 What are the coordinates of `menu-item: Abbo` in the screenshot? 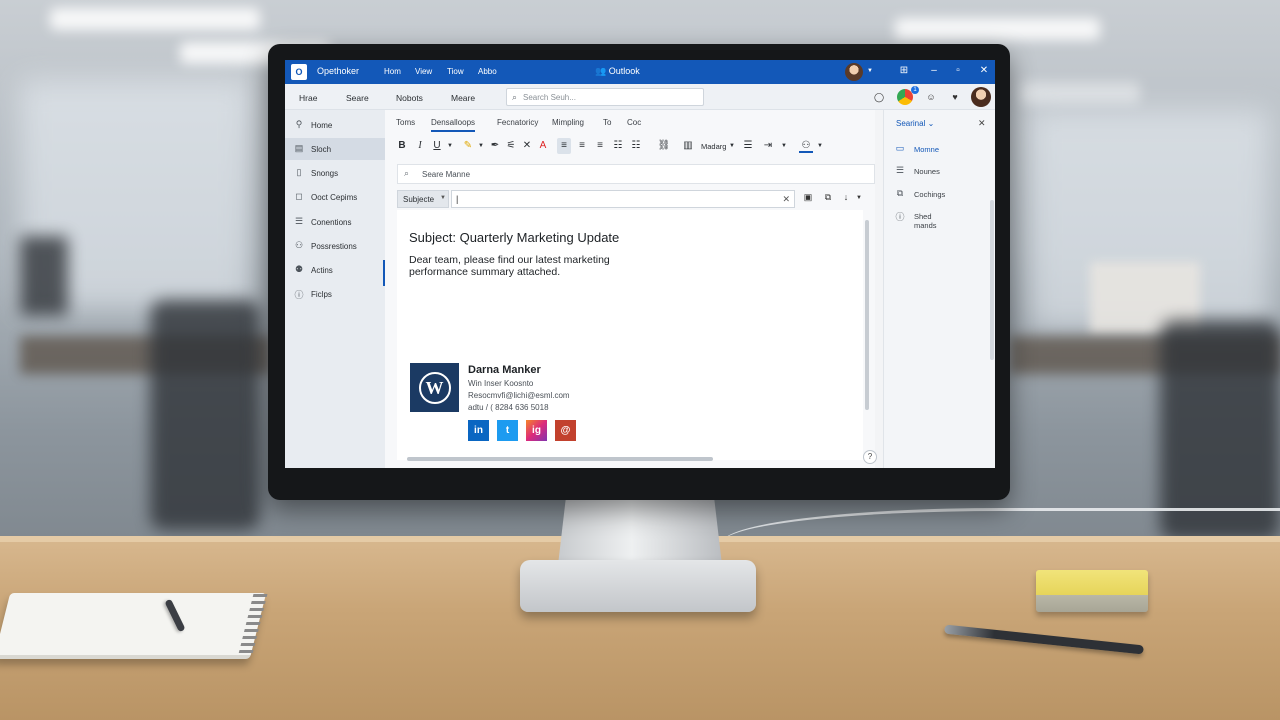 It's located at (487, 71).